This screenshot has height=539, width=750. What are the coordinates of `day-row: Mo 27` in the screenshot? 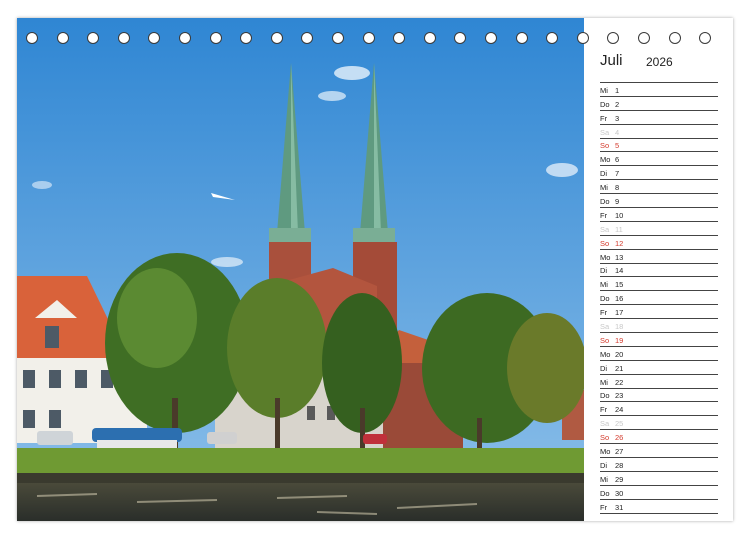 It's located at (659, 451).